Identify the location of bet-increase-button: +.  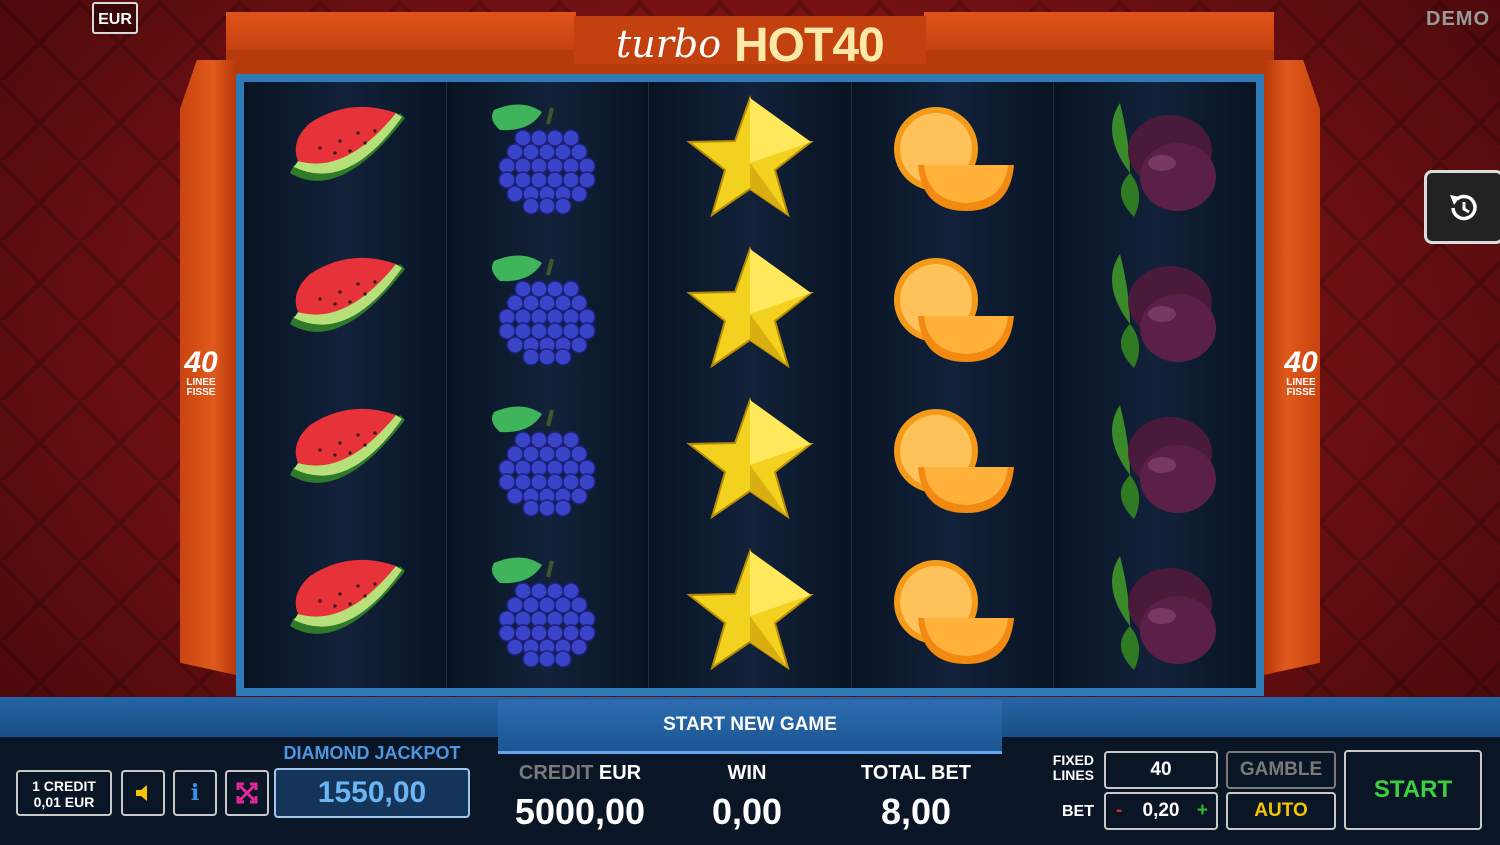
(1202, 811).